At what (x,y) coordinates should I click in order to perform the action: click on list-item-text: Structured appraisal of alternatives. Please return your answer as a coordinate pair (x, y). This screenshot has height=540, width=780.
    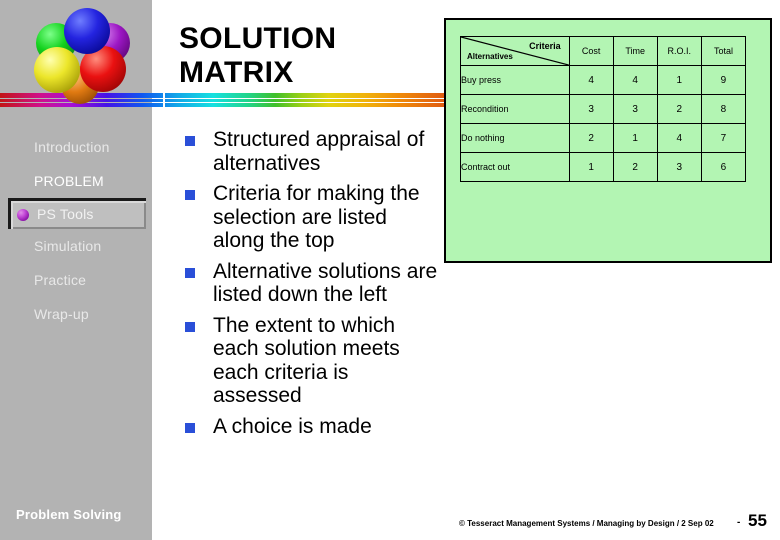
    Looking at the image, I should click on (319, 151).